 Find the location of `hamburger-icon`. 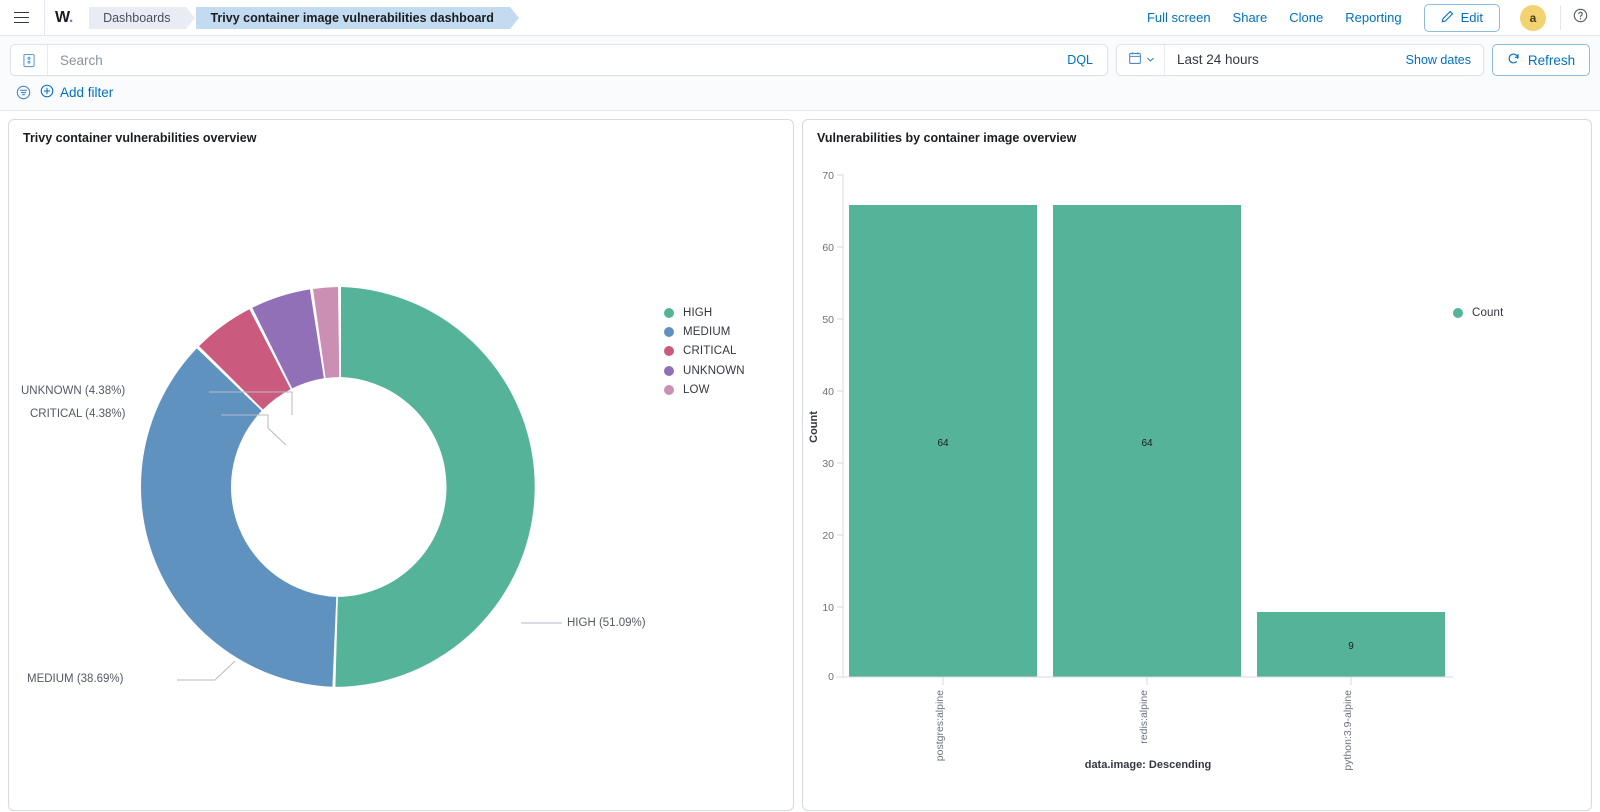

hamburger-icon is located at coordinates (21, 18).